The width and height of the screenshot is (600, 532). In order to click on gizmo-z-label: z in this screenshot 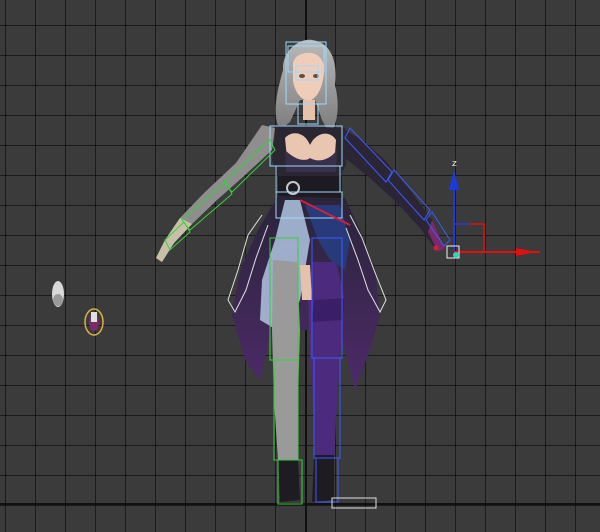, I will do `click(454, 164)`.